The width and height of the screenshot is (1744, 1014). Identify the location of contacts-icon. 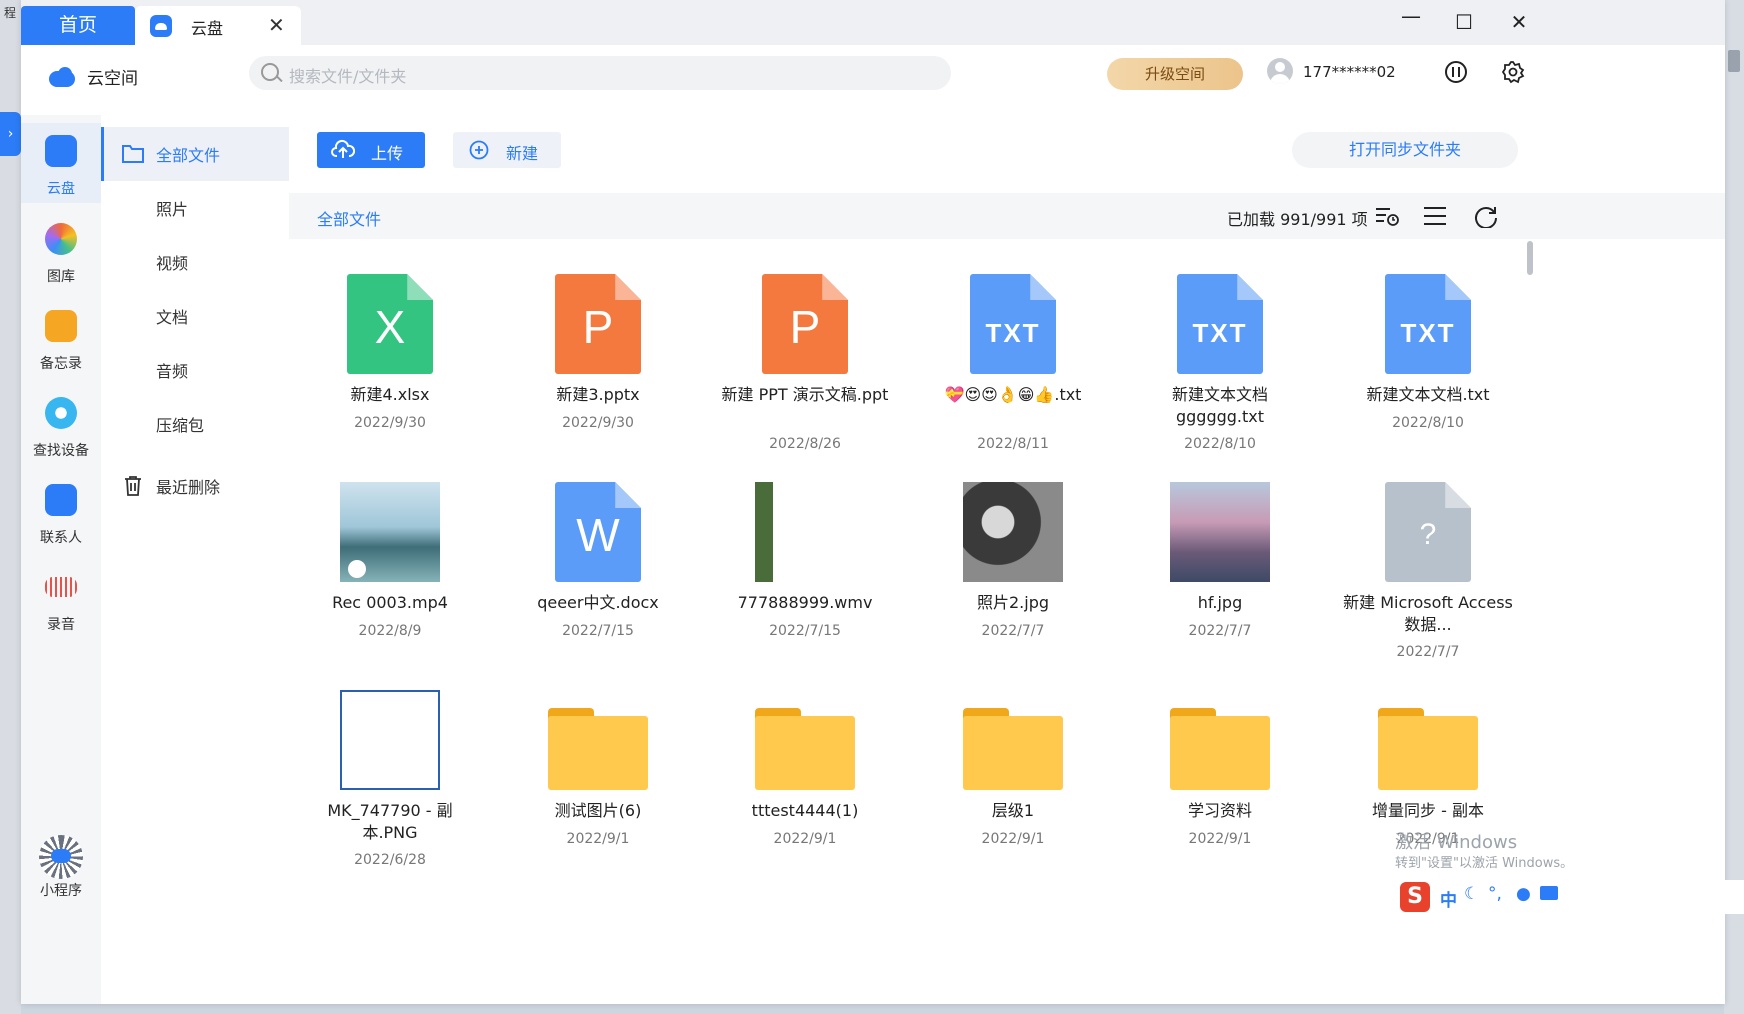
(61, 500).